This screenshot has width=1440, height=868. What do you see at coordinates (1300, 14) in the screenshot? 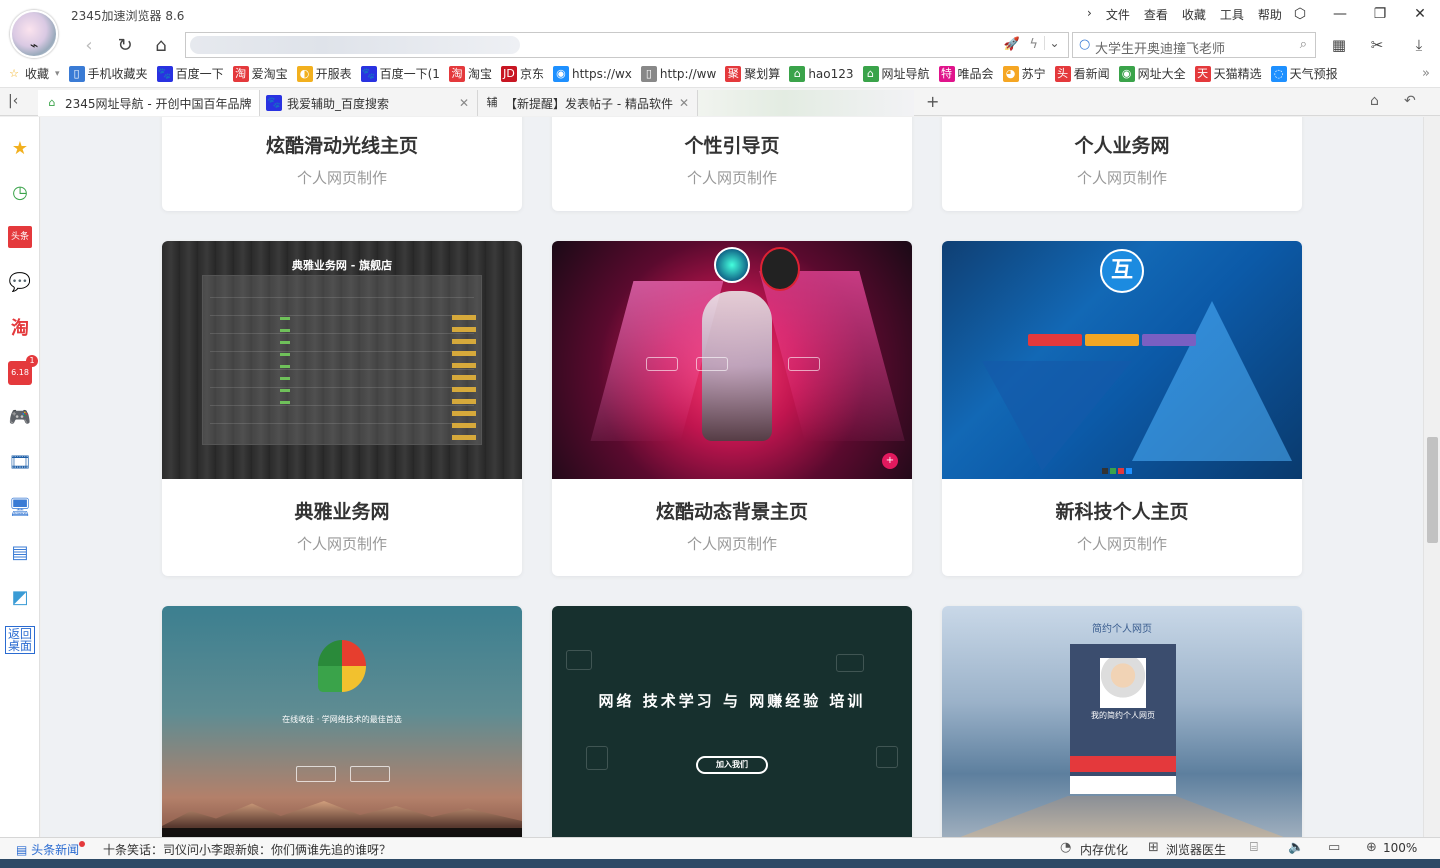
I see `skin-icon: ⬡` at bounding box center [1300, 14].